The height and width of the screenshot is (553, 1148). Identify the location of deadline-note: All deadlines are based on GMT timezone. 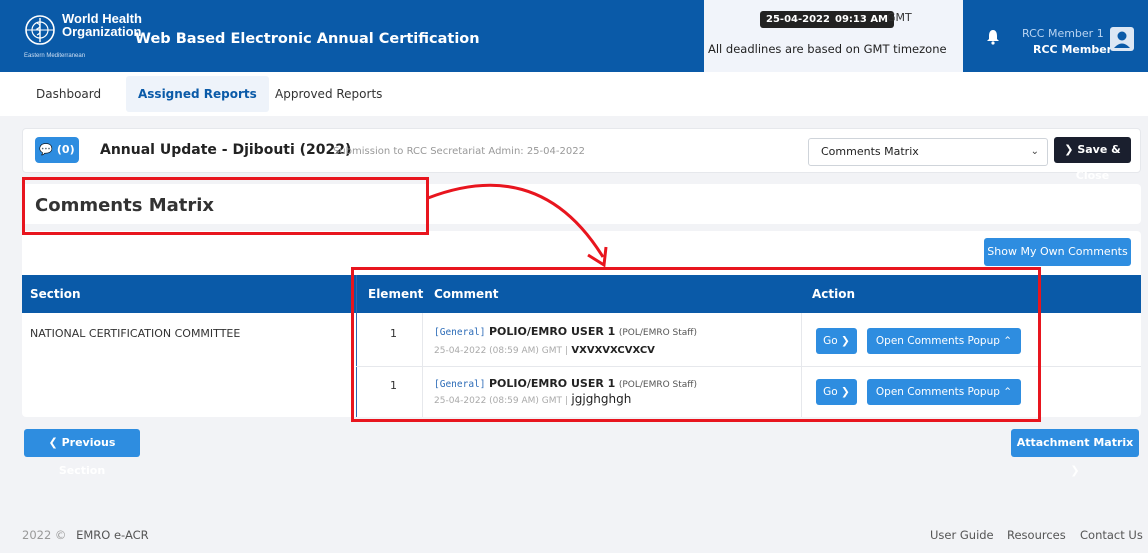
(827, 49).